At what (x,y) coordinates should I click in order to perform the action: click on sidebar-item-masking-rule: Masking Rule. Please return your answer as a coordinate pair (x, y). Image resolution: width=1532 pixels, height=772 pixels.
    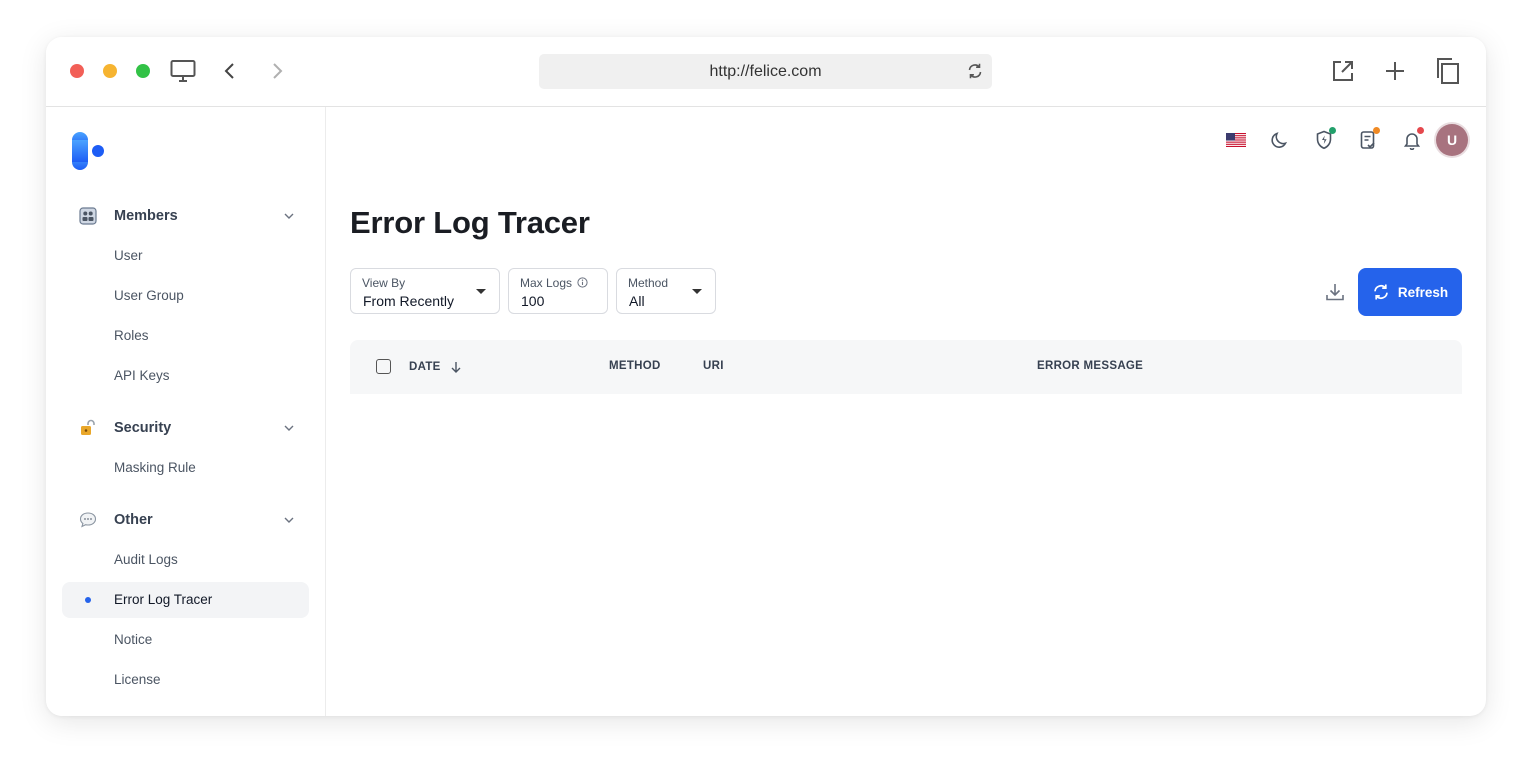
    Looking at the image, I should click on (185, 468).